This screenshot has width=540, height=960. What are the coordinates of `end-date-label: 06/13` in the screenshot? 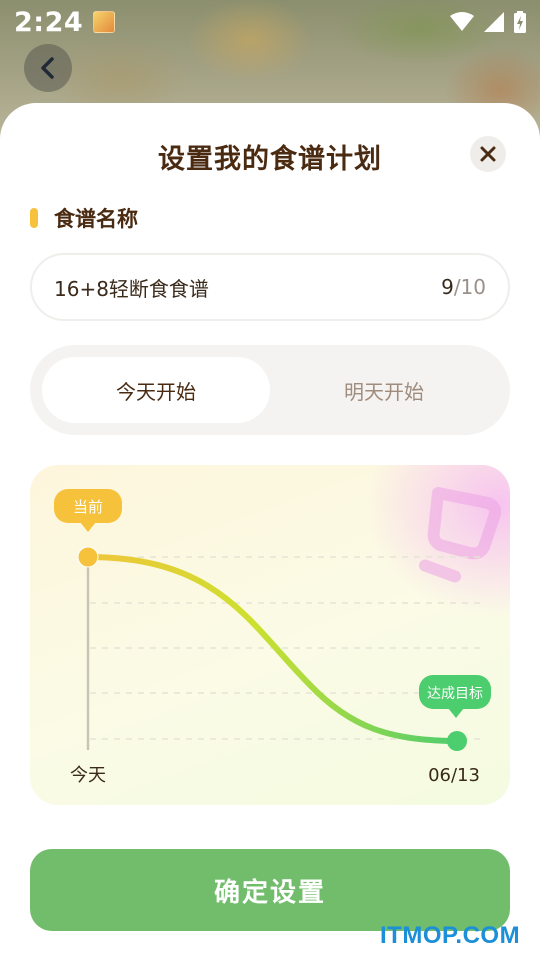 It's located at (454, 775).